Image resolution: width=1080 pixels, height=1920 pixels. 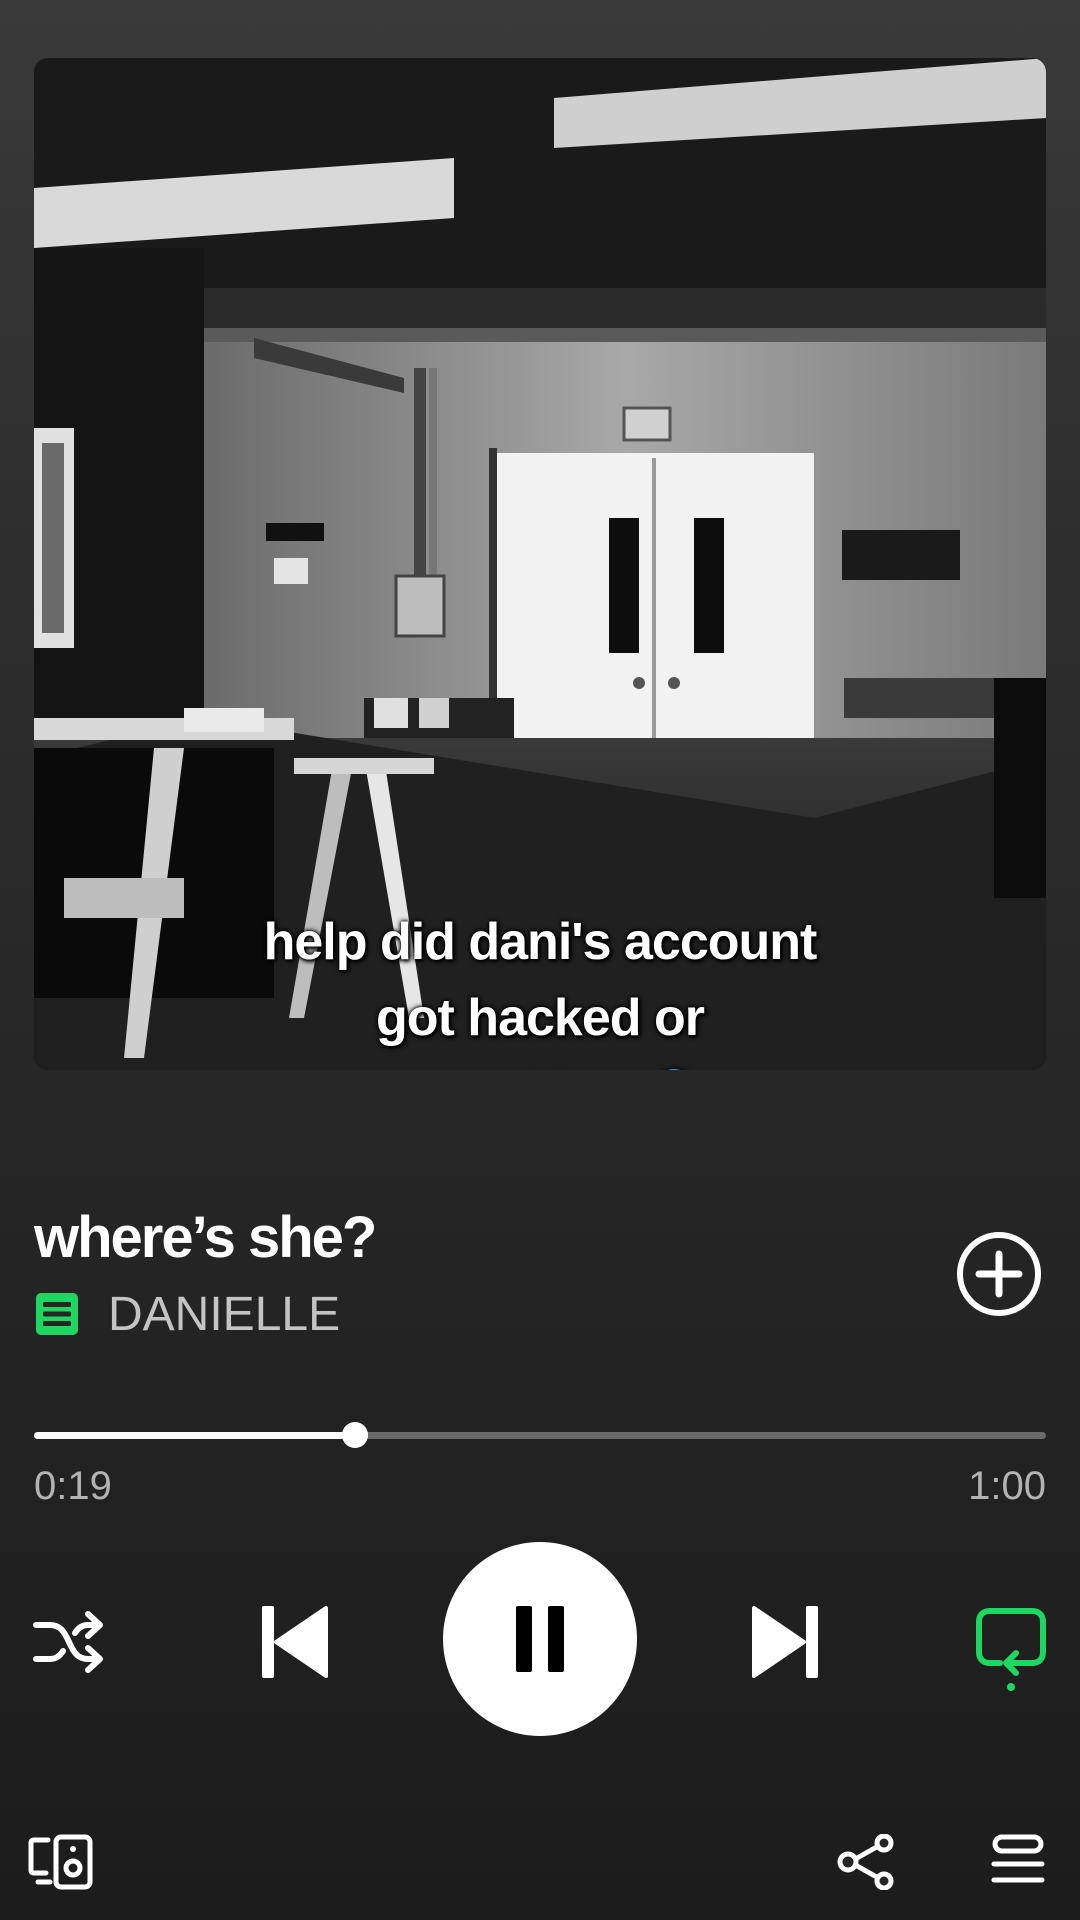 I want to click on next-button, so click(x=786, y=1642).